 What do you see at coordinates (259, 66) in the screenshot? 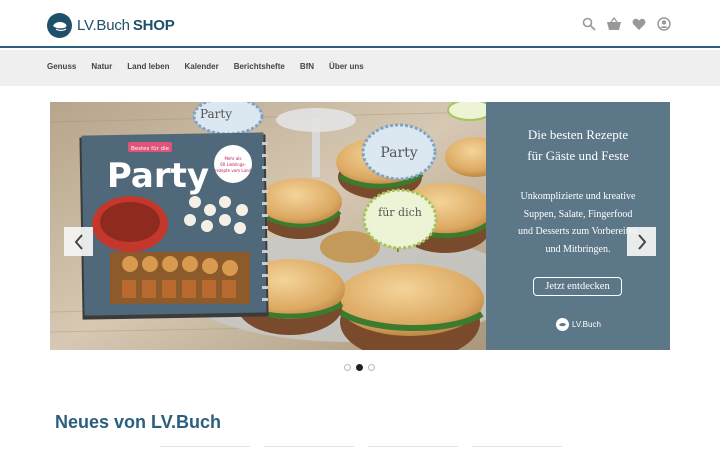
I see `nav-item-berichtshefte: Berichtshefte` at bounding box center [259, 66].